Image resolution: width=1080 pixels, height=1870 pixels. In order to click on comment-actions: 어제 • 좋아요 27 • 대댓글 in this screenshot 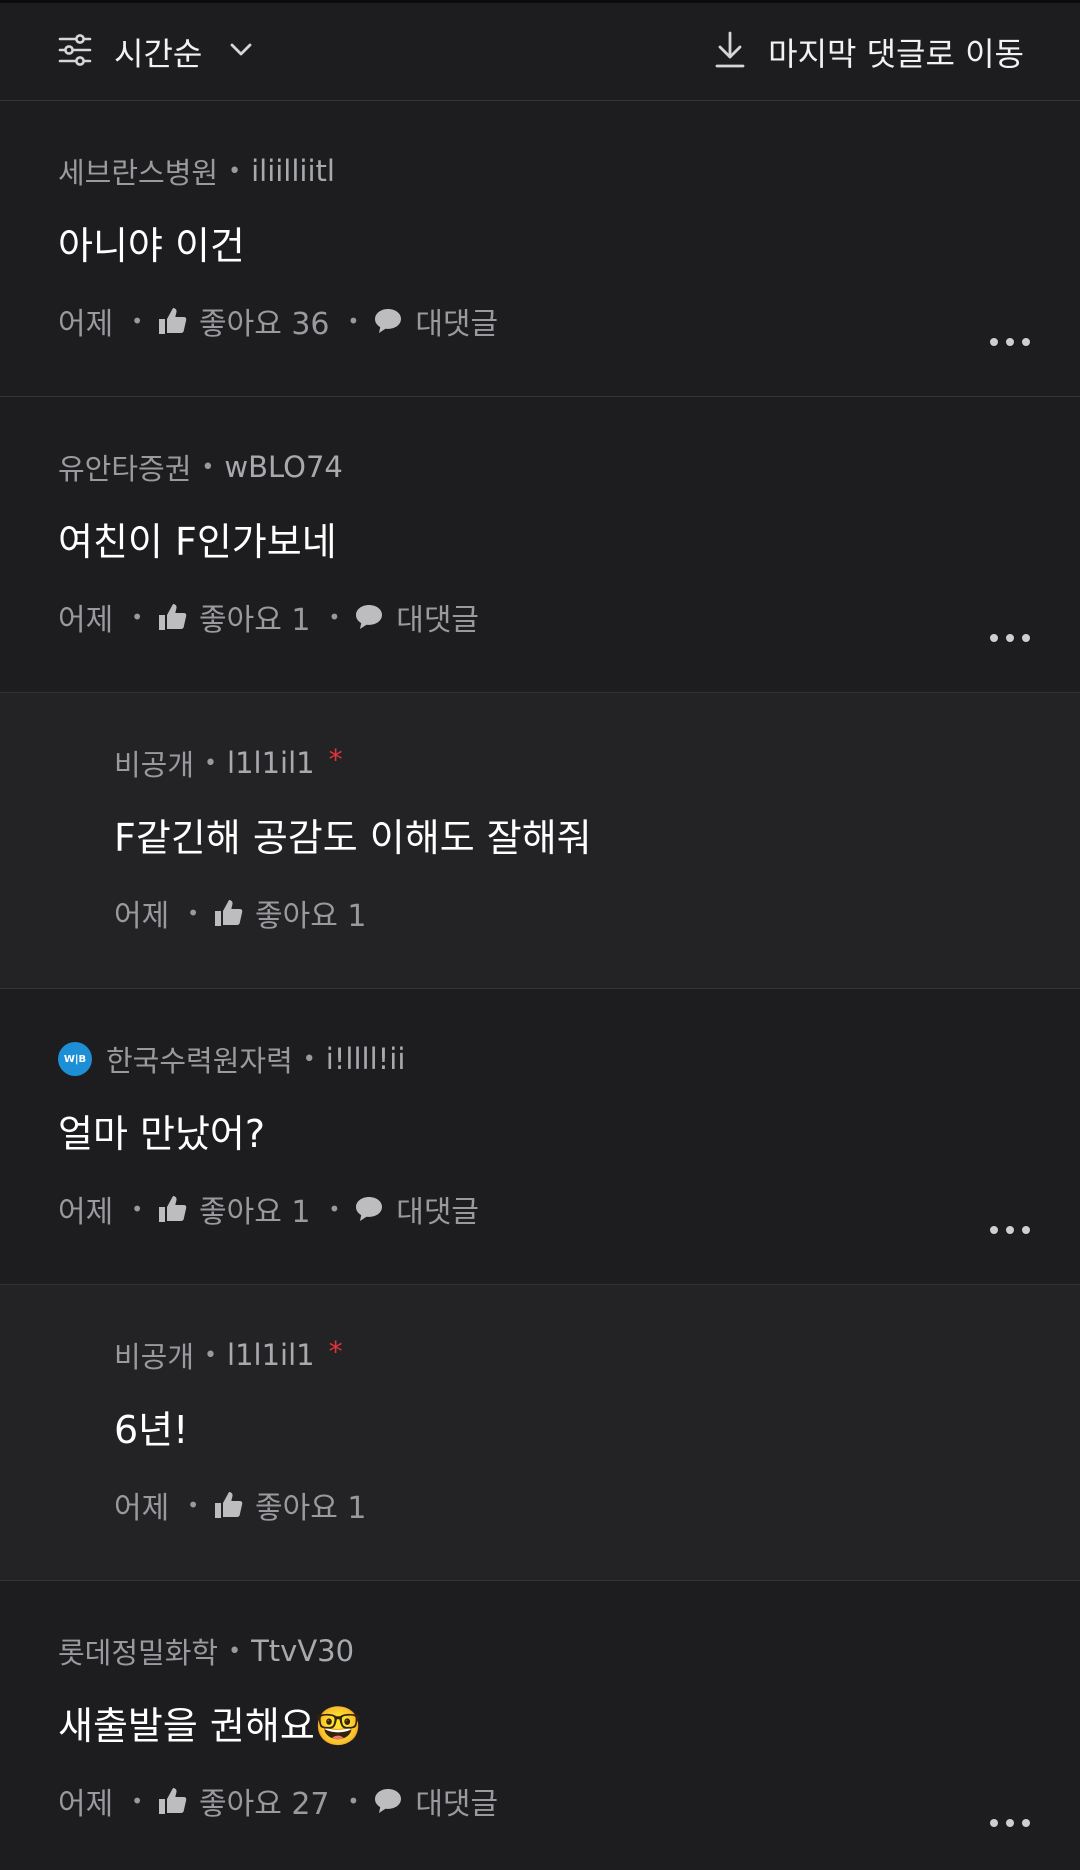, I will do `click(549, 1801)`.